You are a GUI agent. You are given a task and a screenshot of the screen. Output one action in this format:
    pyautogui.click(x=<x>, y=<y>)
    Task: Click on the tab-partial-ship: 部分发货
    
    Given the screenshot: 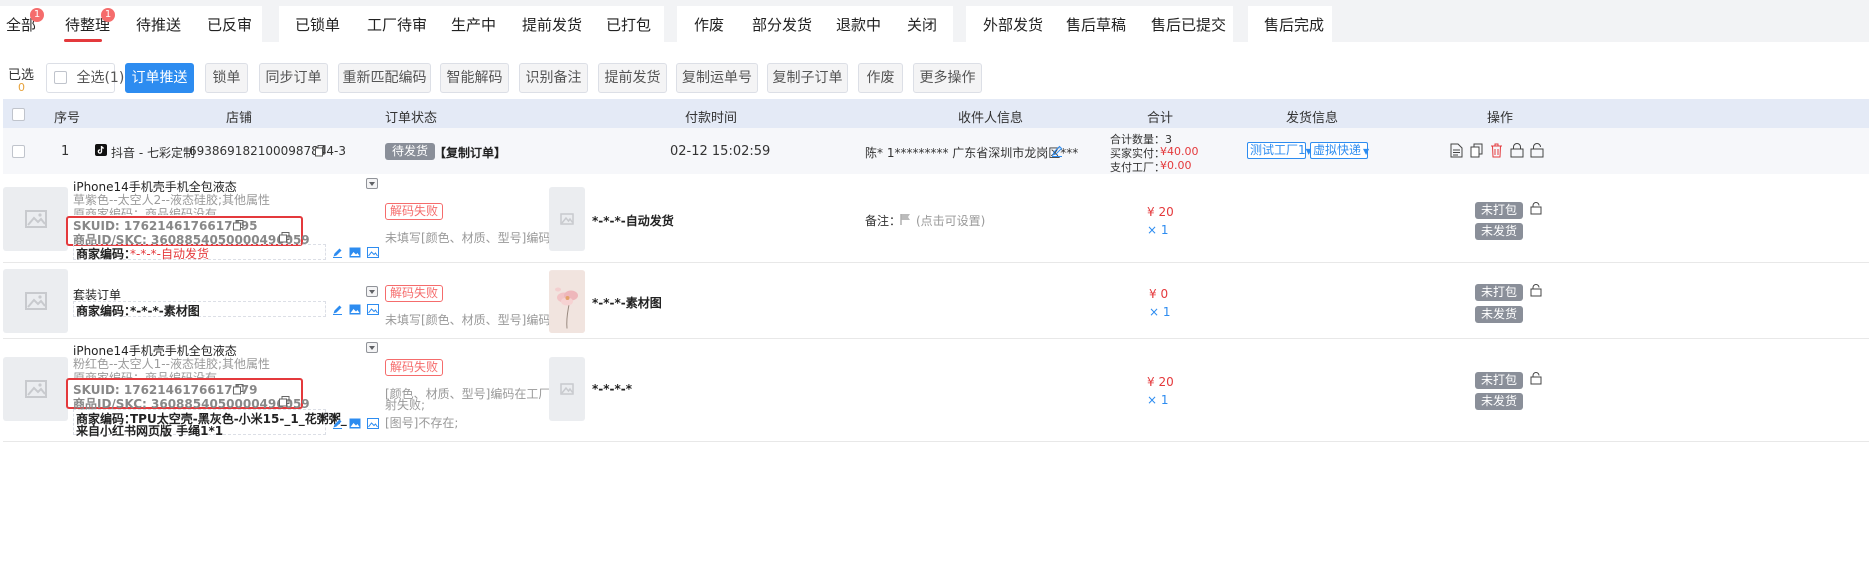 What is the action you would take?
    pyautogui.click(x=782, y=24)
    